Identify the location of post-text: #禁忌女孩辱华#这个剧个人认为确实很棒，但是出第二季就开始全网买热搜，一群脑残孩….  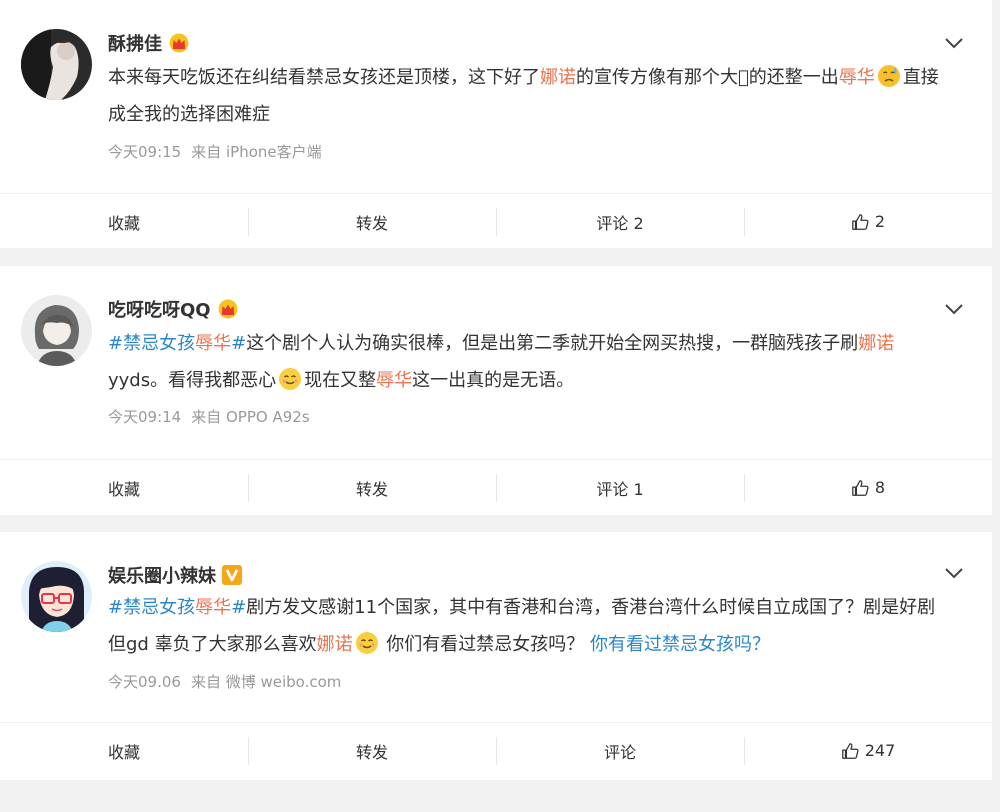
(530, 362).